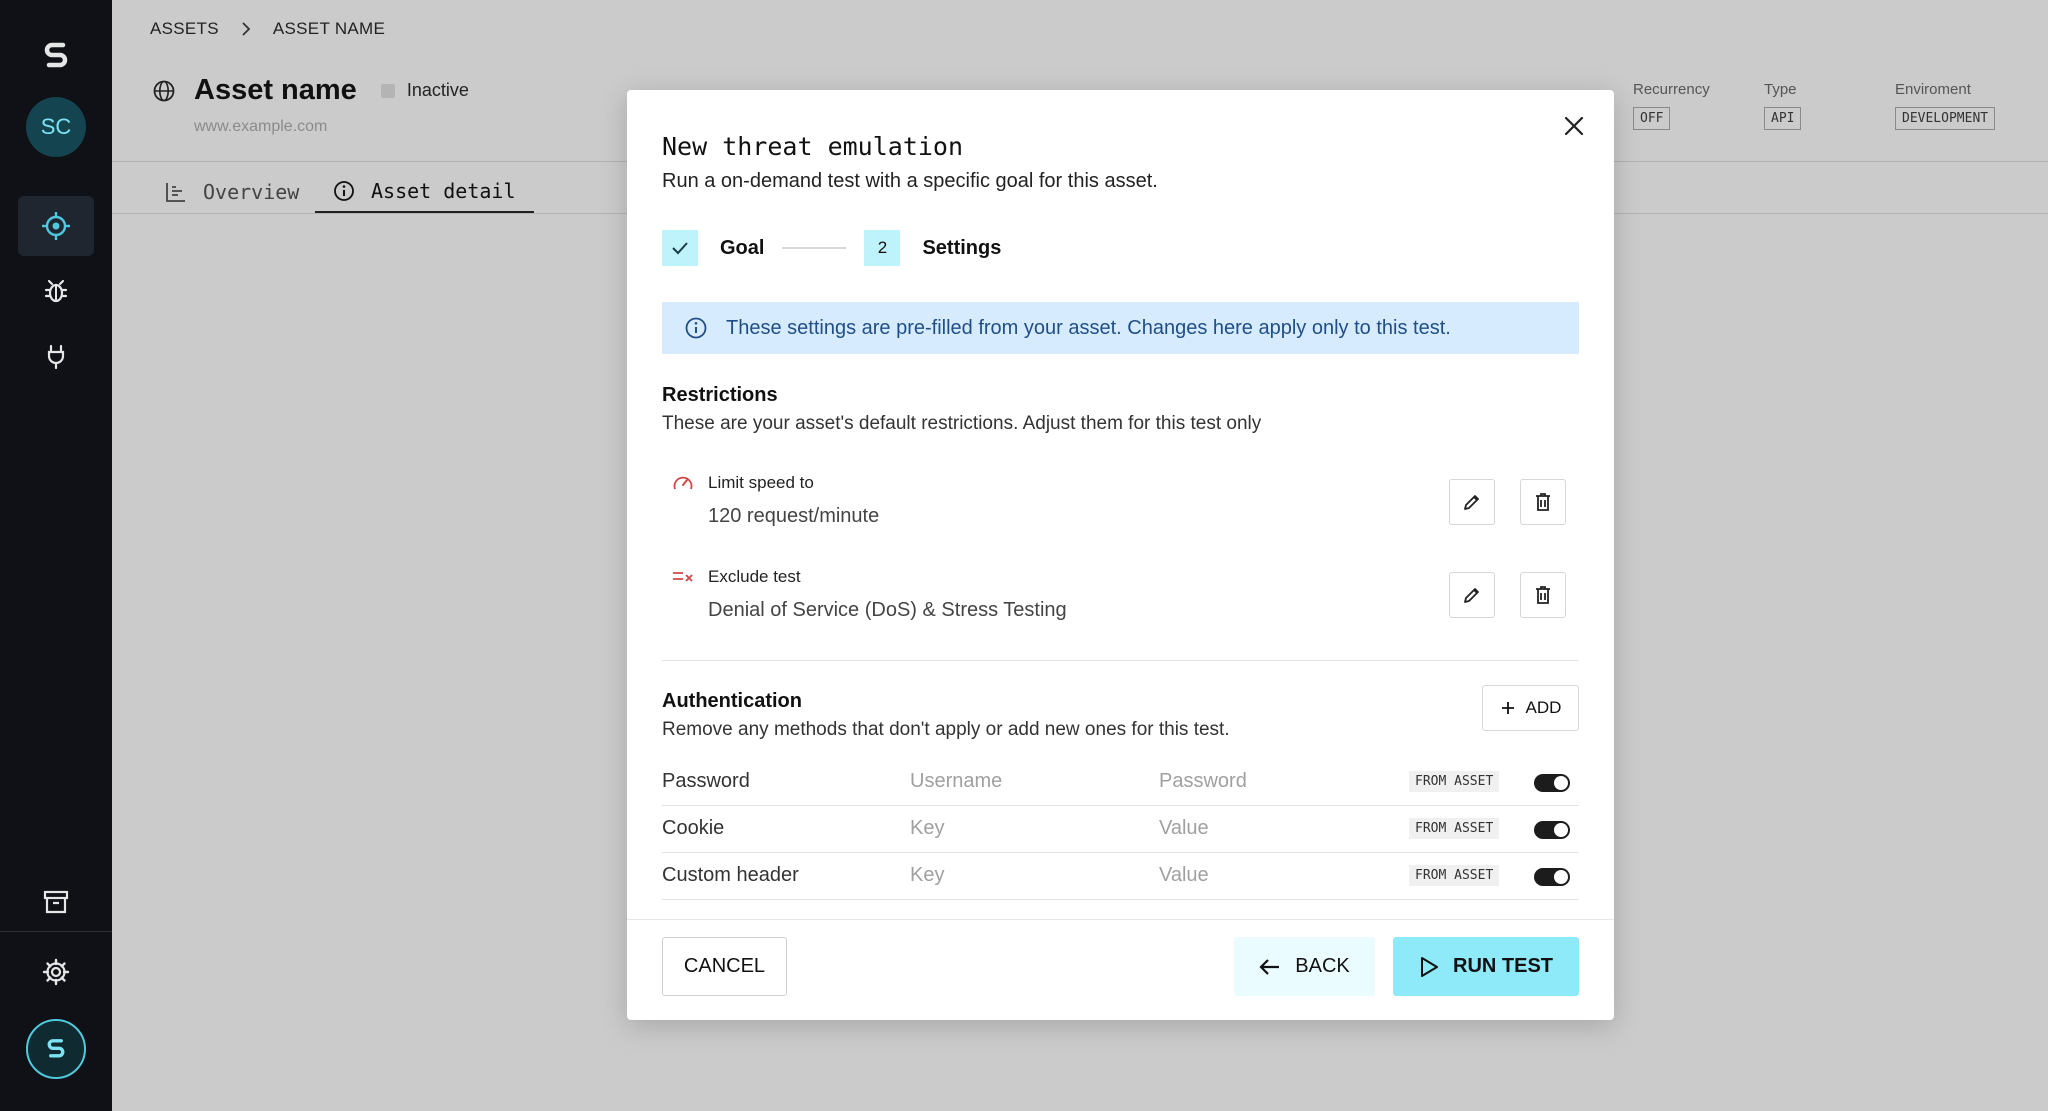 This screenshot has height=1111, width=2048. I want to click on chevron-right-icon, so click(246, 29).